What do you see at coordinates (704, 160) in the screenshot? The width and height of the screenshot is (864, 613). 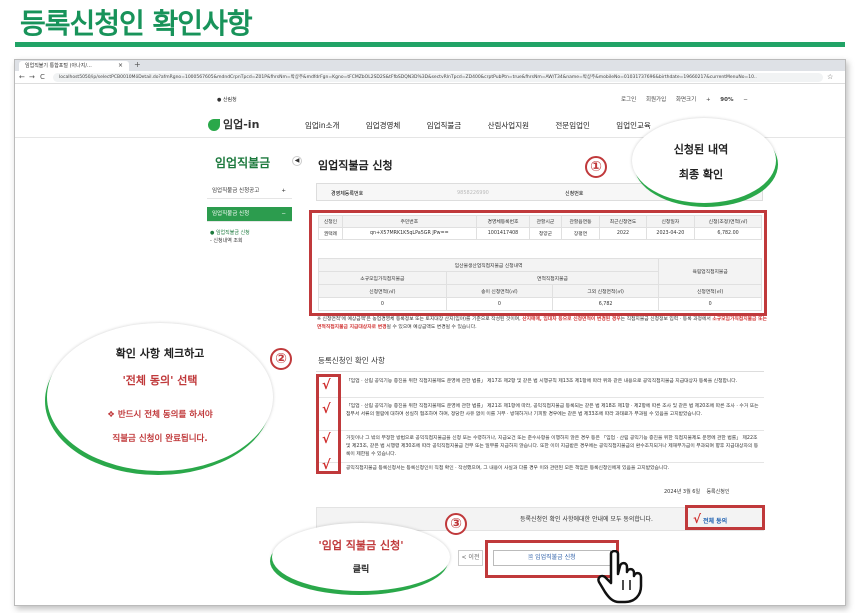 I see `callout-final-check` at bounding box center [704, 160].